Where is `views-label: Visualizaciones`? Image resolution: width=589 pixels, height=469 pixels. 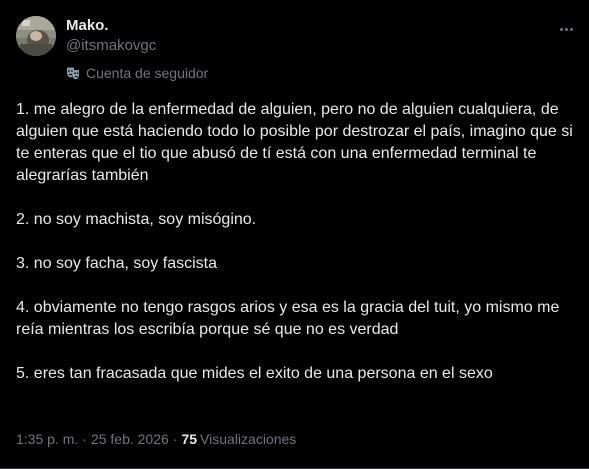 views-label: Visualizaciones is located at coordinates (248, 439).